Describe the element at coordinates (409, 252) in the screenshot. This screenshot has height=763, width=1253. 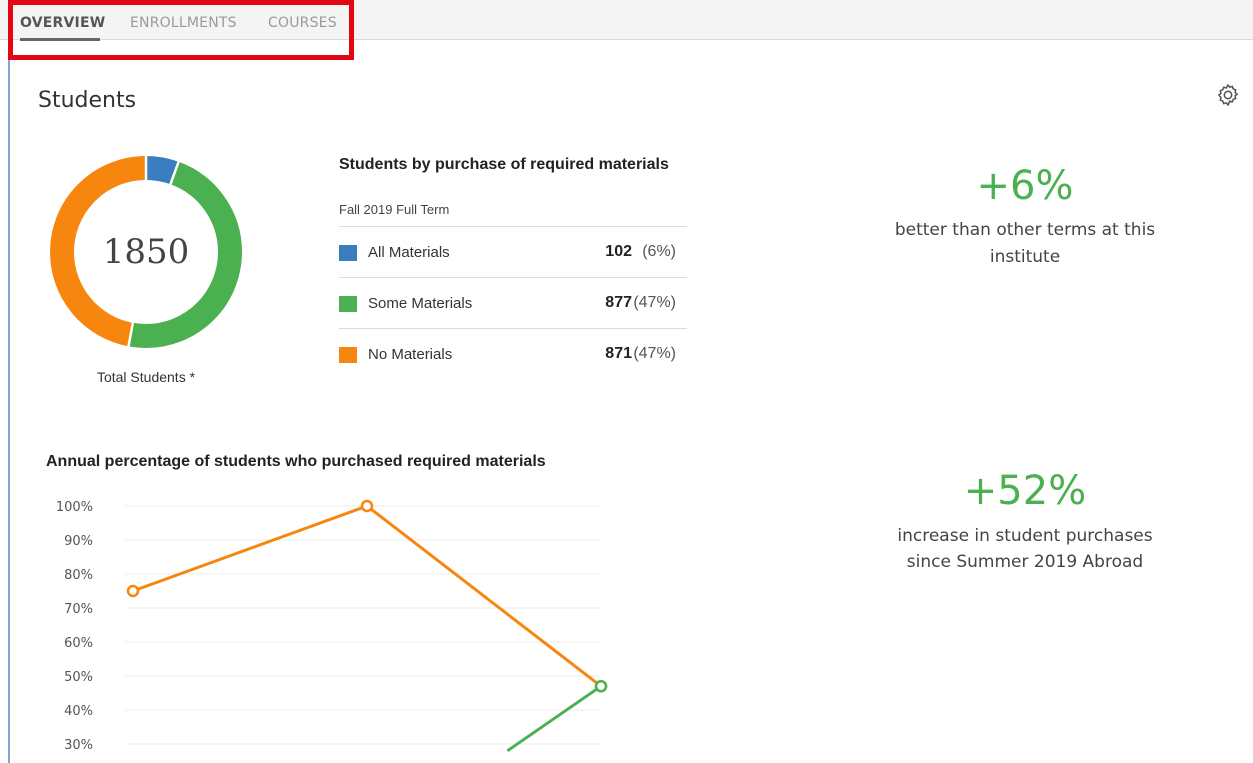
I see `all-materials-label: All Materials` at that location.